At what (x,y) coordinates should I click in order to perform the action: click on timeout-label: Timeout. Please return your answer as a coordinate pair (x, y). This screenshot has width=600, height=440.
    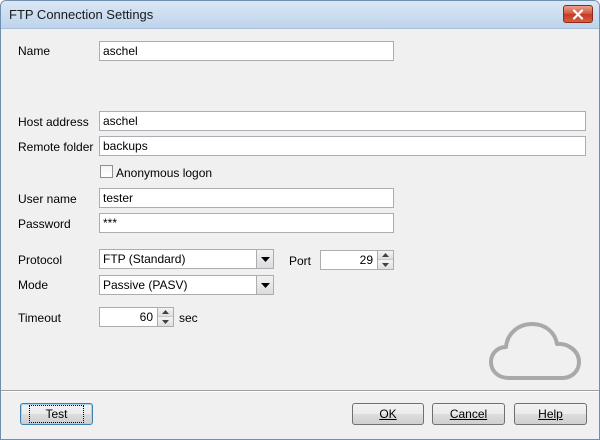
    Looking at the image, I should click on (39, 318).